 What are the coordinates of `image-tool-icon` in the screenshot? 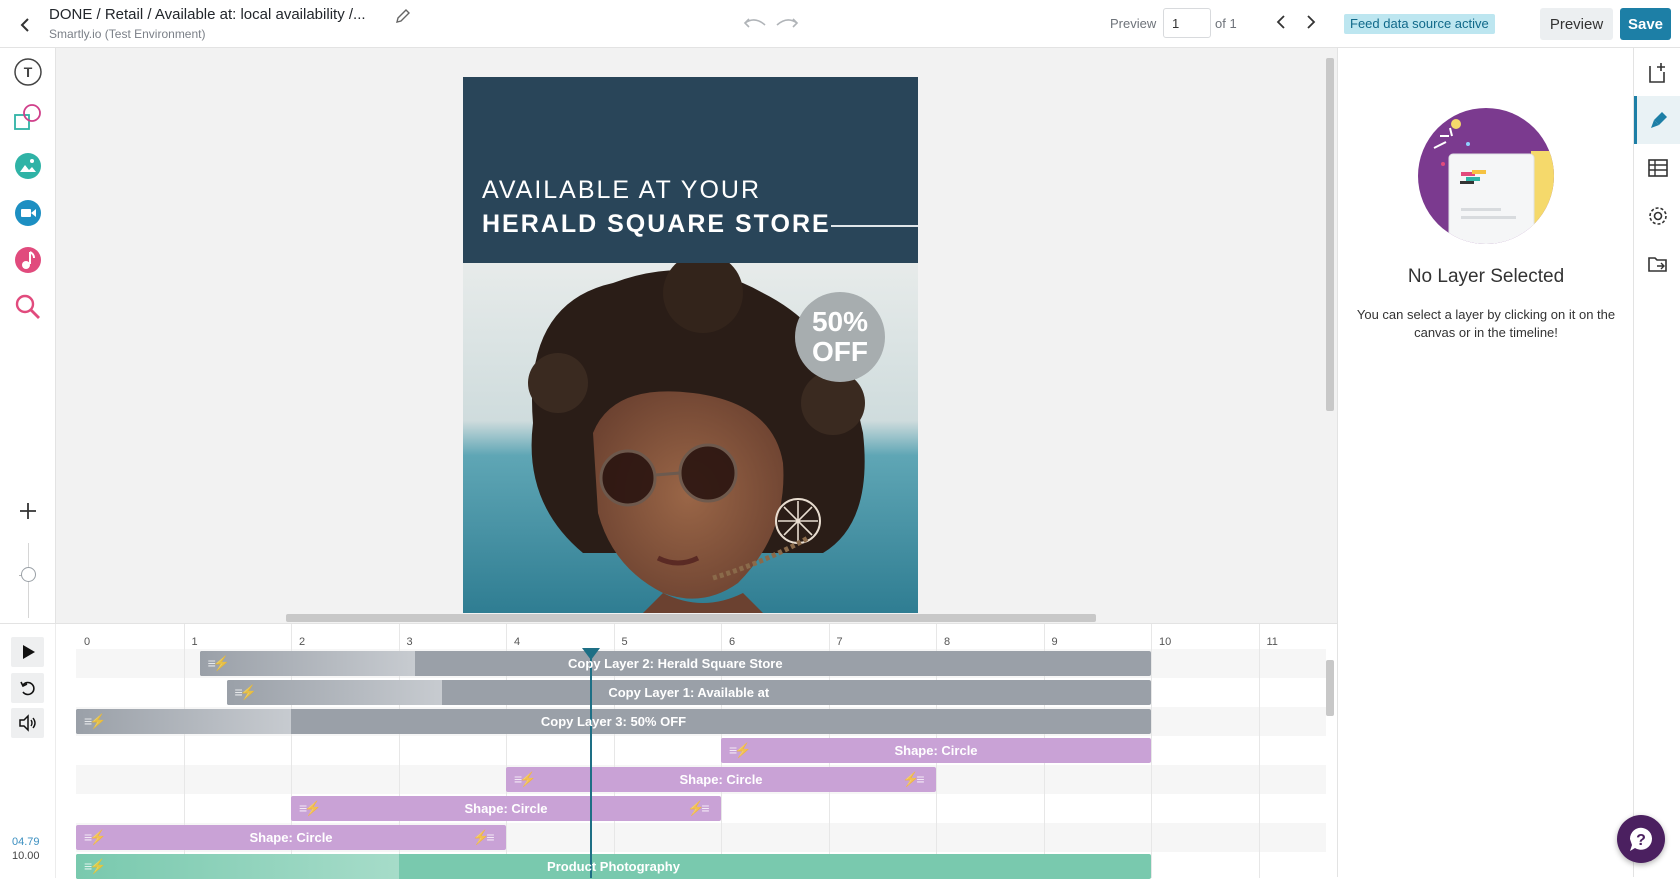 It's located at (28, 166).